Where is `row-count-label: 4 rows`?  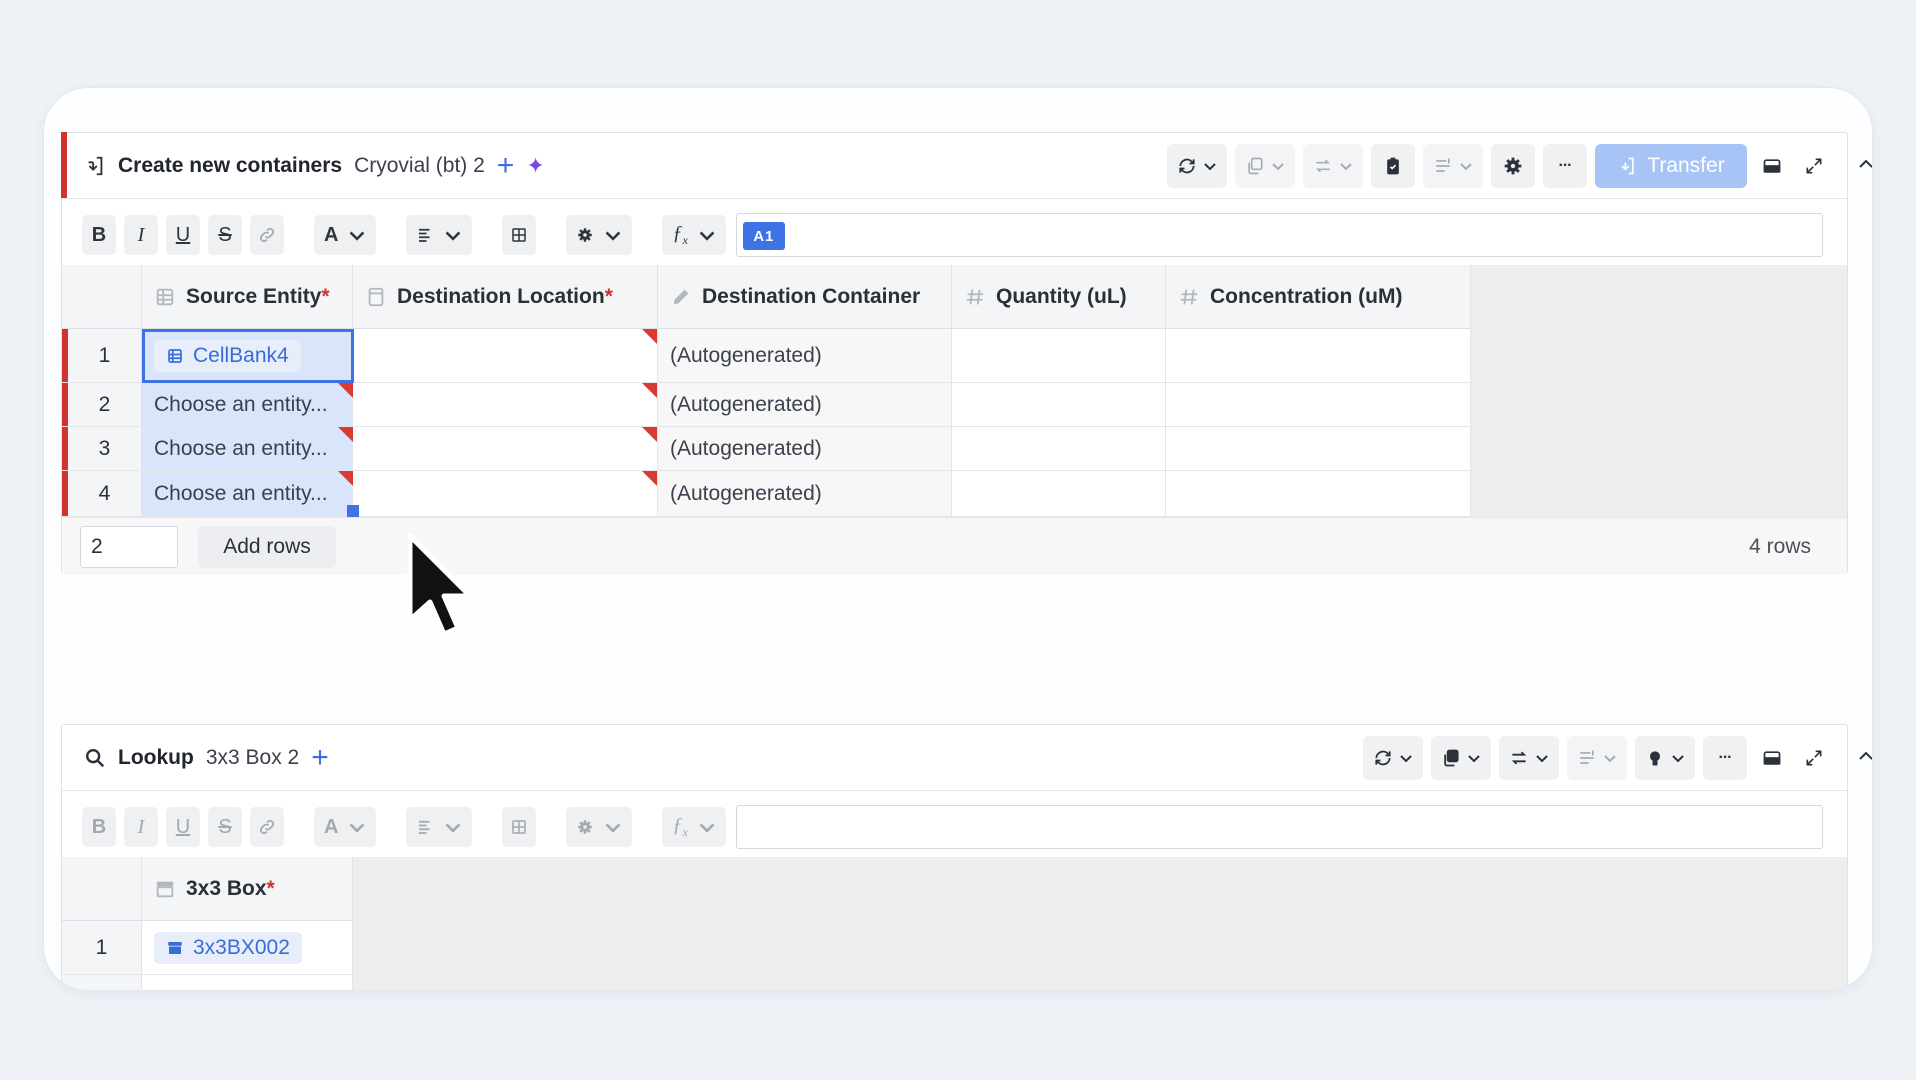
row-count-label: 4 rows is located at coordinates (1780, 546).